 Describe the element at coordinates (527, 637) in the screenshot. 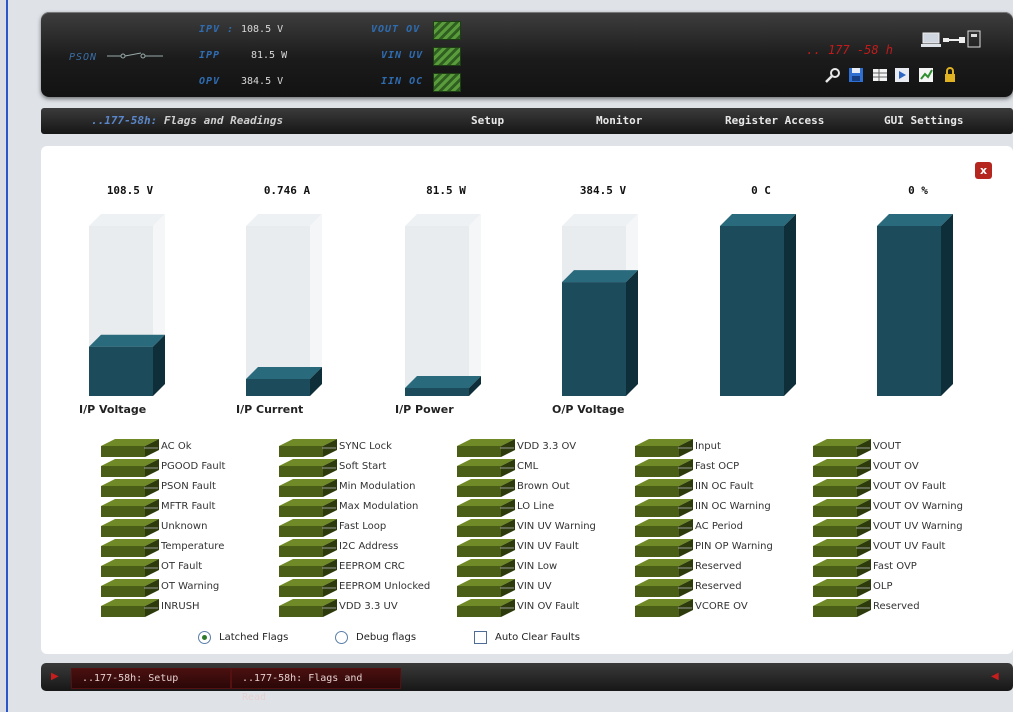

I see `auto-clear-faults-option: Auto Clear Faults` at that location.